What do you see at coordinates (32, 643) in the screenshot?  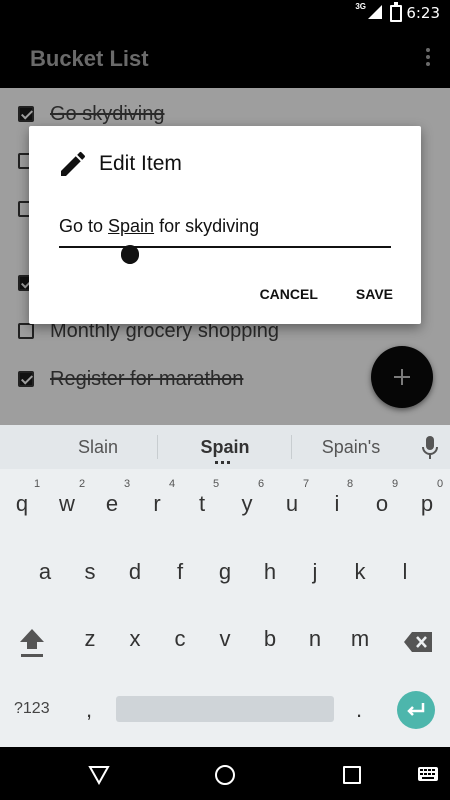 I see `shift-icon` at bounding box center [32, 643].